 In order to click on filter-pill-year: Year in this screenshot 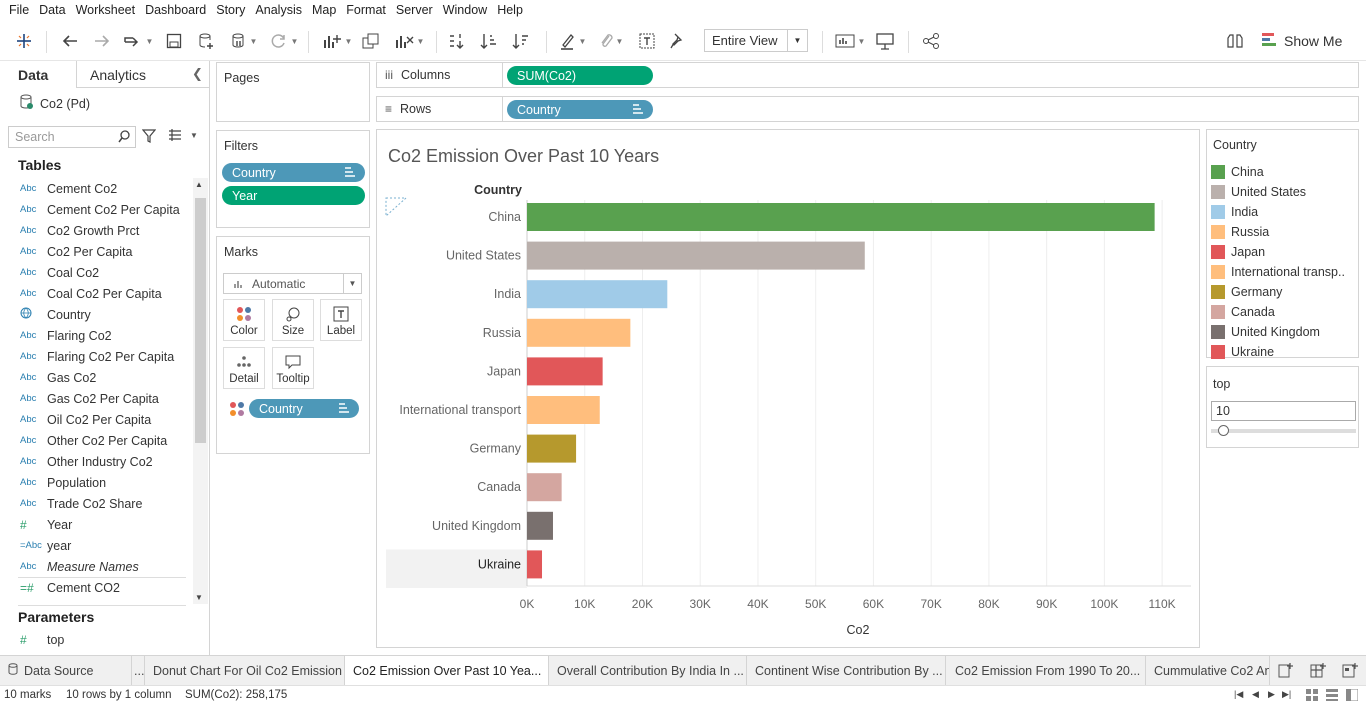, I will do `click(293, 195)`.